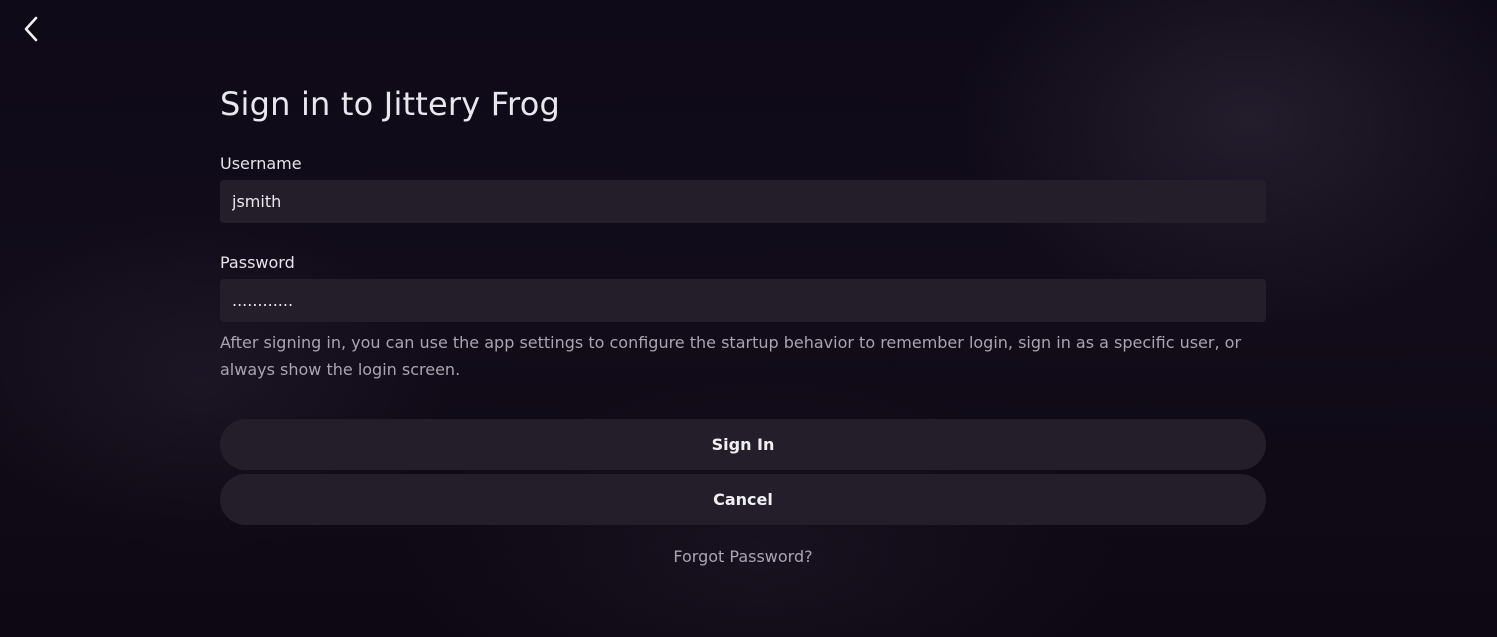 Image resolution: width=1497 pixels, height=637 pixels. What do you see at coordinates (743, 201) in the screenshot?
I see `username-input` at bounding box center [743, 201].